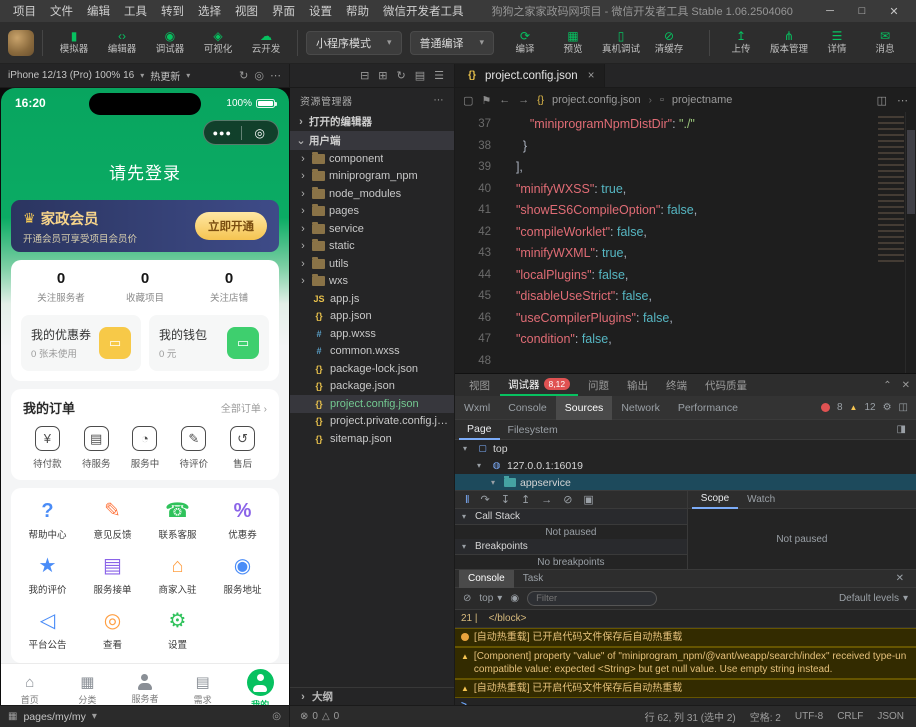 This screenshot has width=916, height=727. What do you see at coordinates (61, 11) in the screenshot?
I see `menu-item-file: 文件` at bounding box center [61, 11].